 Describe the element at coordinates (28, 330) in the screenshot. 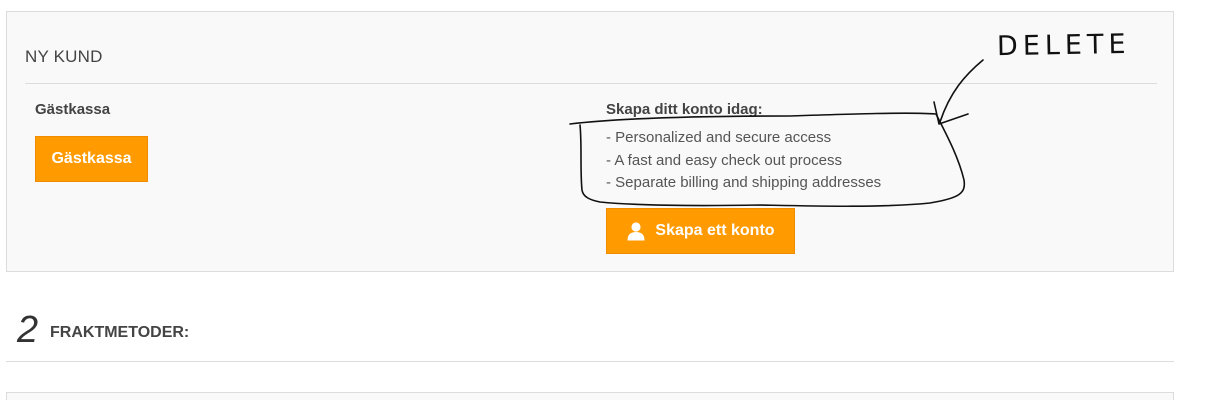

I see `step-number: 2` at that location.